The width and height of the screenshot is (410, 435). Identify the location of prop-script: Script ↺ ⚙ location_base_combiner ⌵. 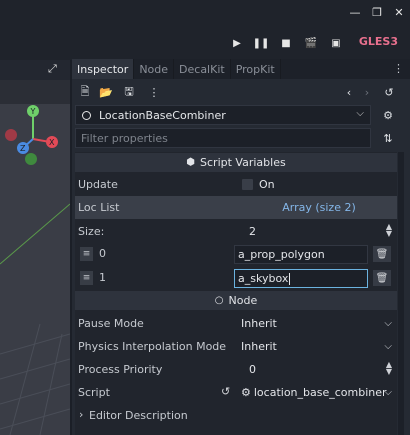
(236, 392).